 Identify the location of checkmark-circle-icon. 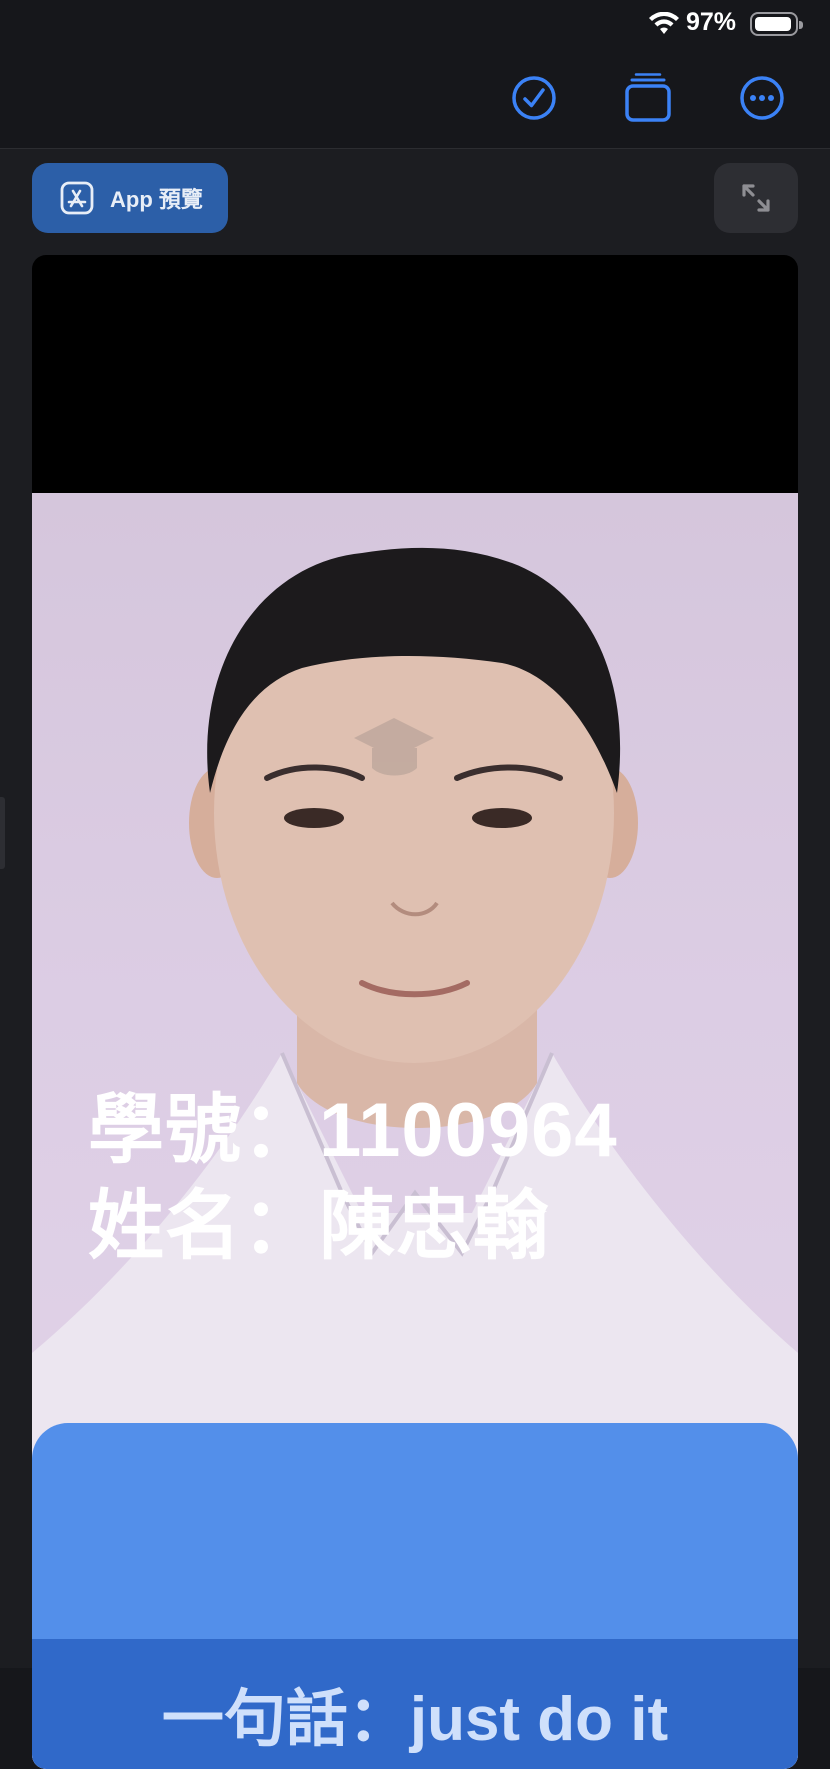
(534, 98).